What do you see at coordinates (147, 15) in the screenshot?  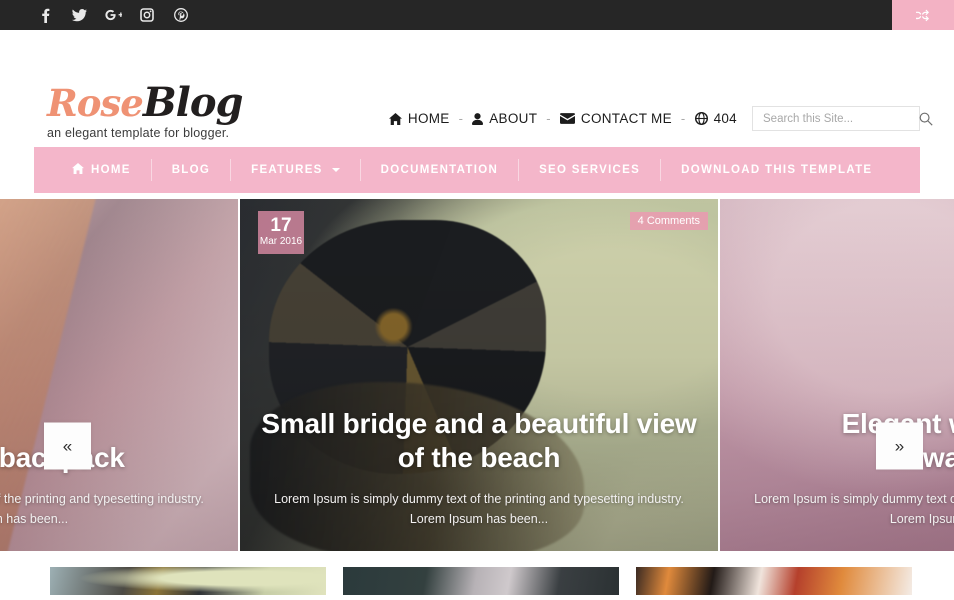 I see `instagram-icon` at bounding box center [147, 15].